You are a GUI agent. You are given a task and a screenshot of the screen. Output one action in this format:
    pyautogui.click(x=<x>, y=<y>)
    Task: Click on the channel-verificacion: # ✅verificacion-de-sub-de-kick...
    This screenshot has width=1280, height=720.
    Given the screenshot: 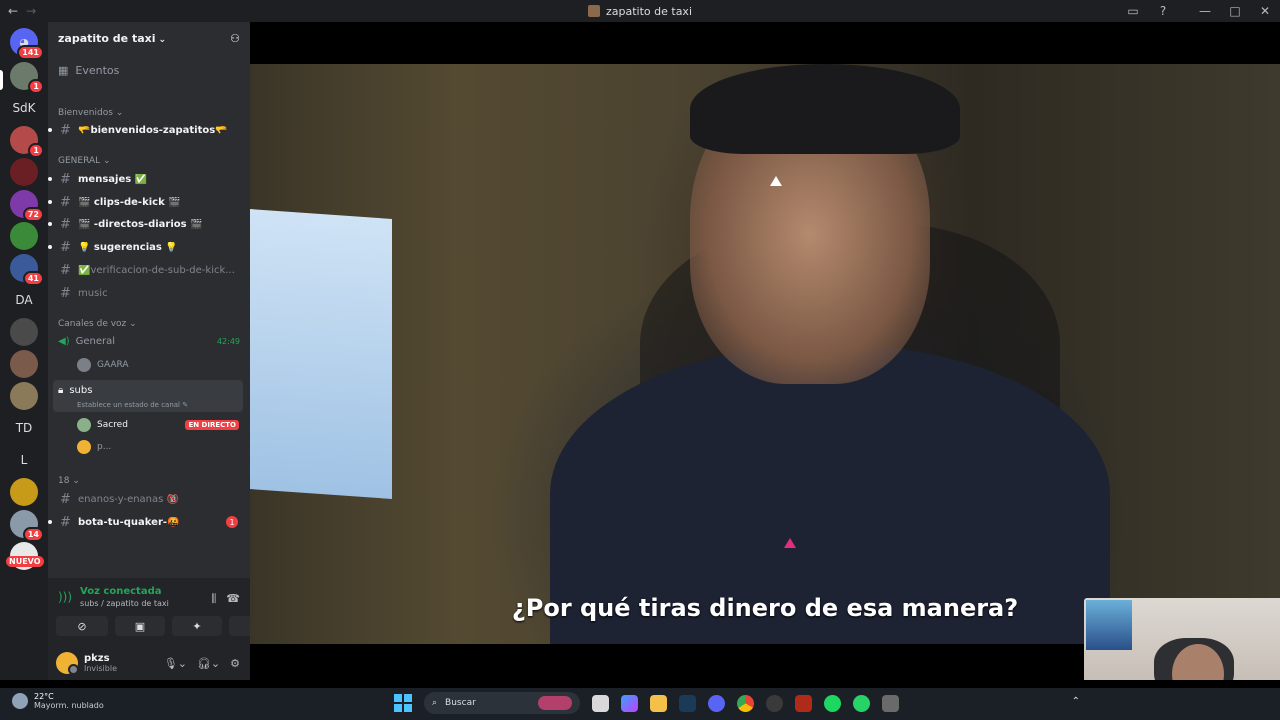 What is the action you would take?
    pyautogui.click(x=146, y=270)
    